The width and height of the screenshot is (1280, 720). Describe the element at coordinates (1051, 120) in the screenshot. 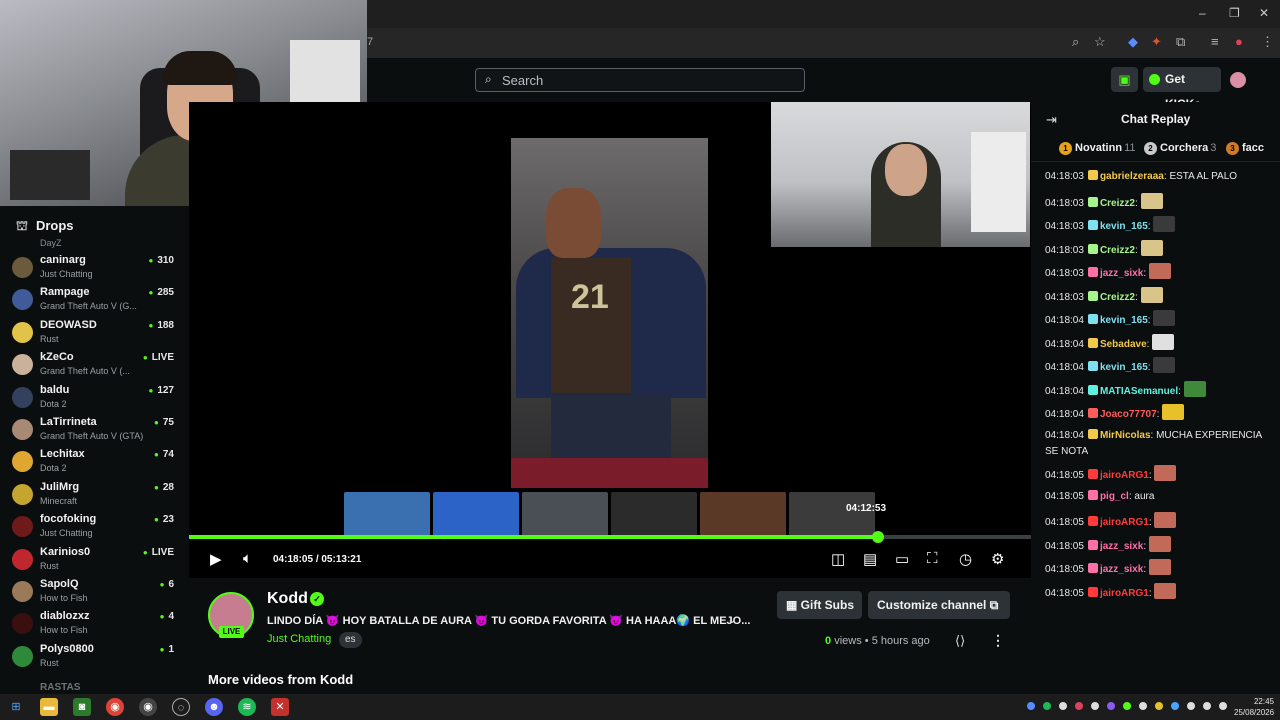

I see `collapse-chat-icon: ⇥` at that location.